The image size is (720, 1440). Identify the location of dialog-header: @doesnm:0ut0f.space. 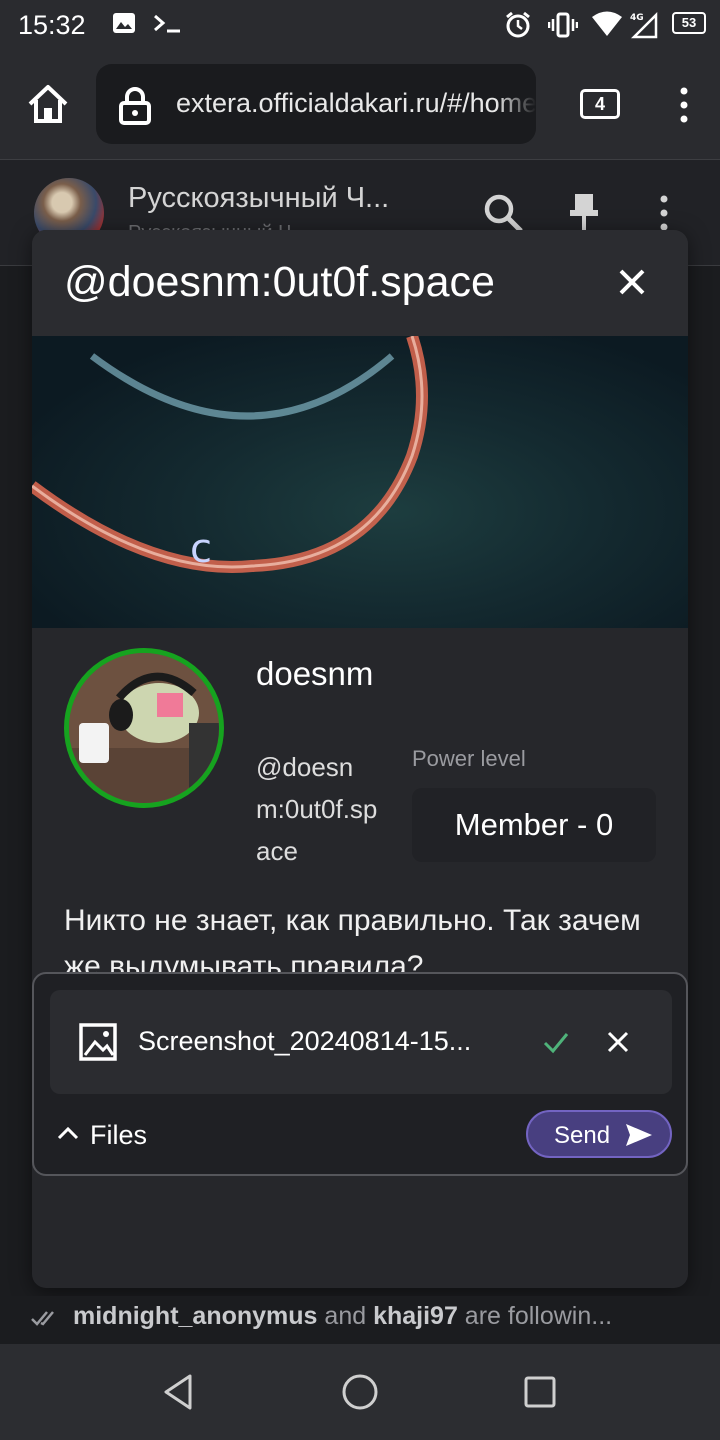
(360, 283).